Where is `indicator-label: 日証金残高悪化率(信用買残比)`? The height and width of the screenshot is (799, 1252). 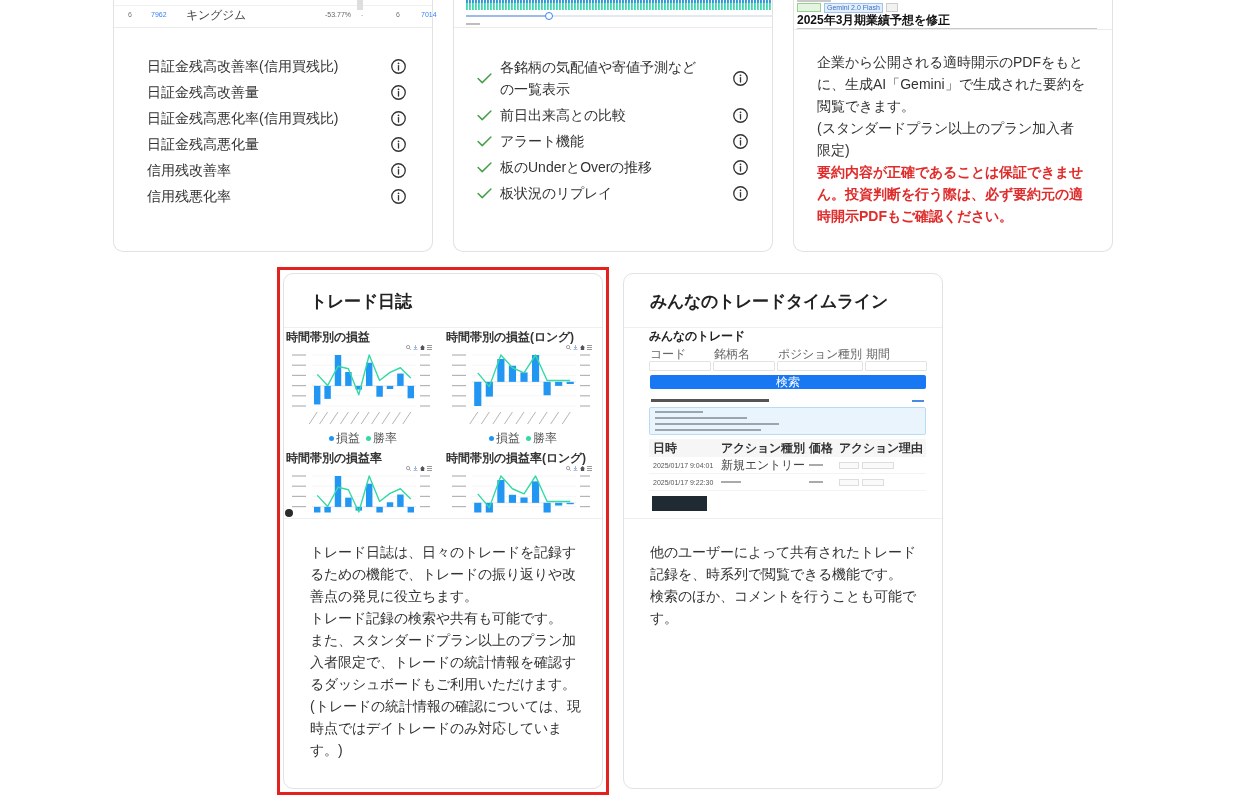 indicator-label: 日証金残高悪化率(信用買残比) is located at coordinates (243, 118).